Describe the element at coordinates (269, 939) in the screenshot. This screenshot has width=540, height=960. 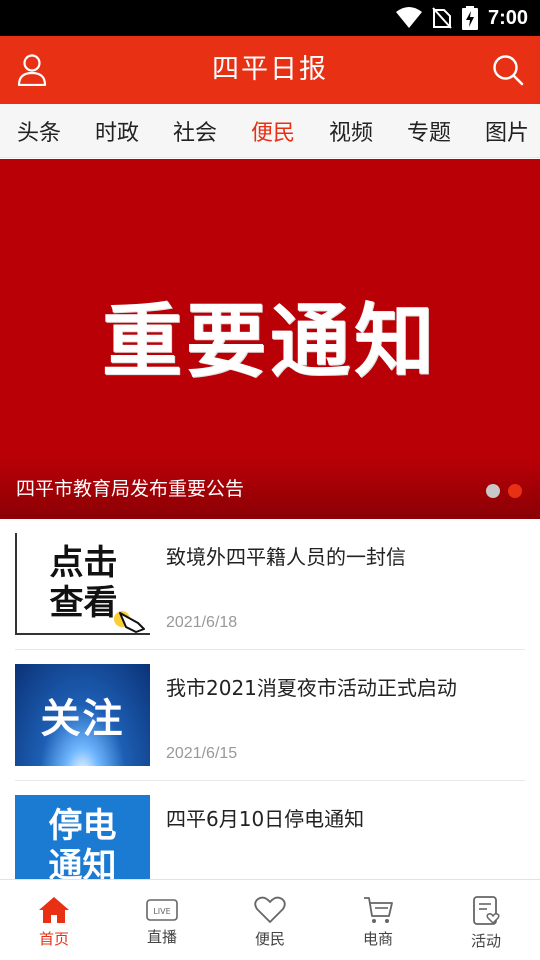
I see `nav-label: 便民` at that location.